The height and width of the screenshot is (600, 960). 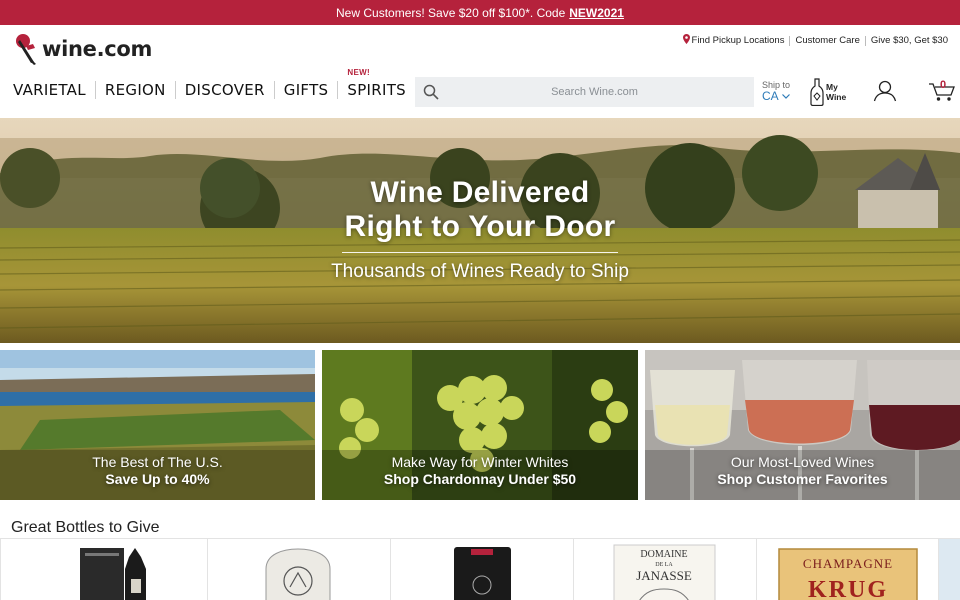 What do you see at coordinates (943, 85) in the screenshot?
I see `cart-count: 0` at bounding box center [943, 85].